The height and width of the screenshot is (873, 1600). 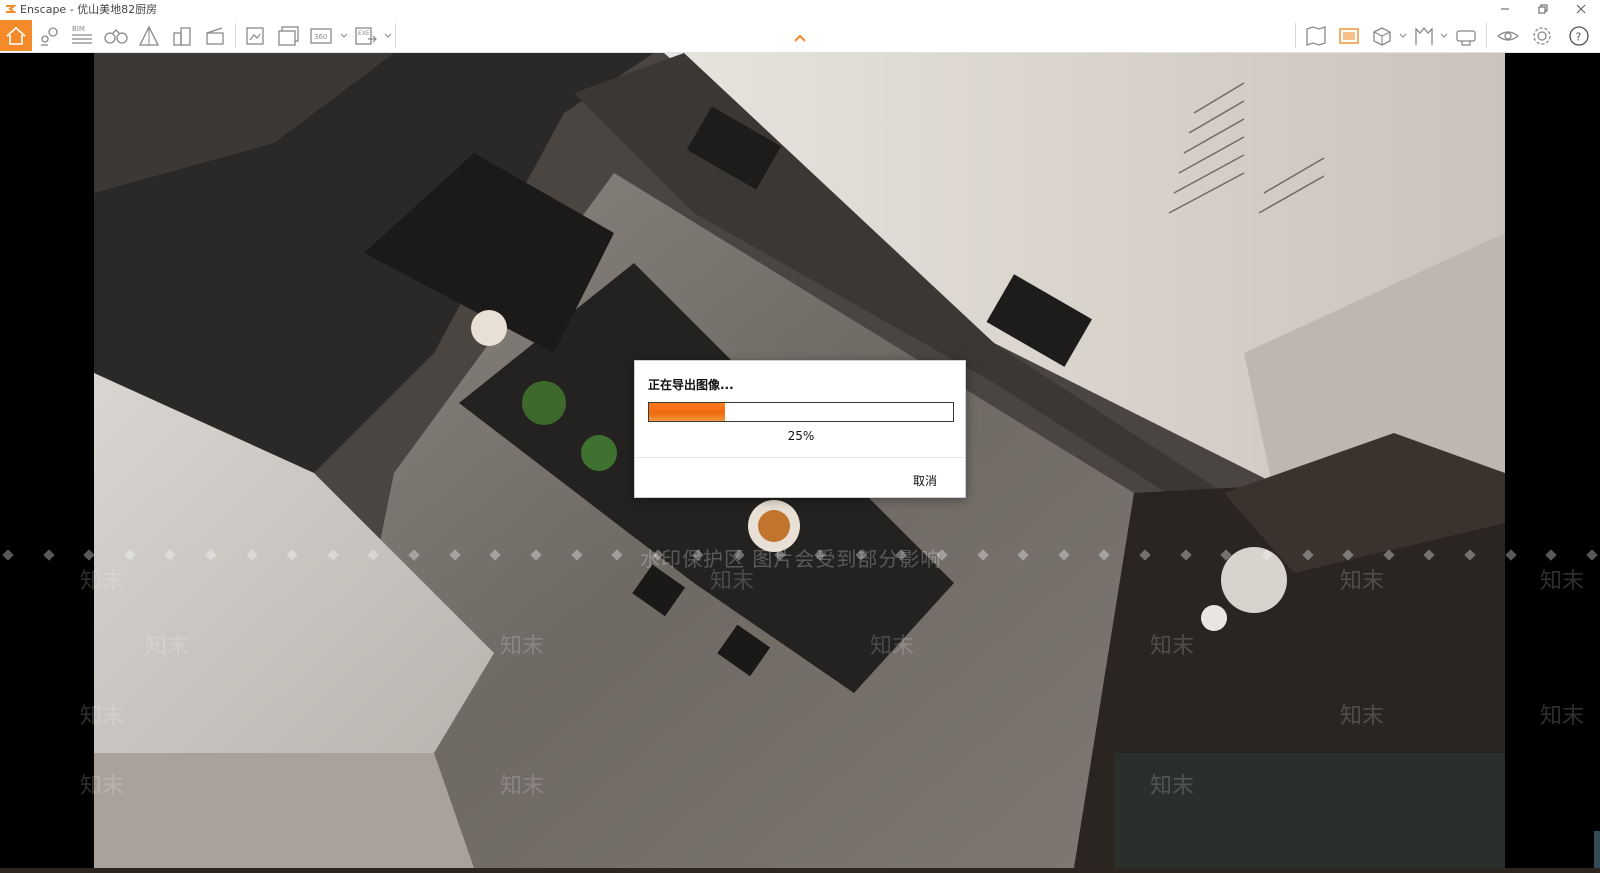 I want to click on bim-button: BIM, so click(x=82, y=35).